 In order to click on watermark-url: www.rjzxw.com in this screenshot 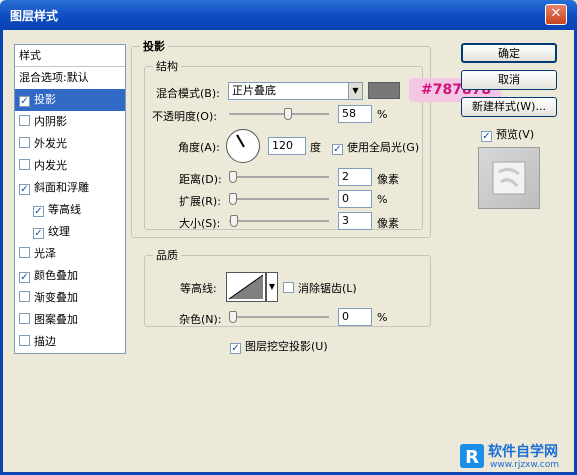, I will do `click(524, 465)`.